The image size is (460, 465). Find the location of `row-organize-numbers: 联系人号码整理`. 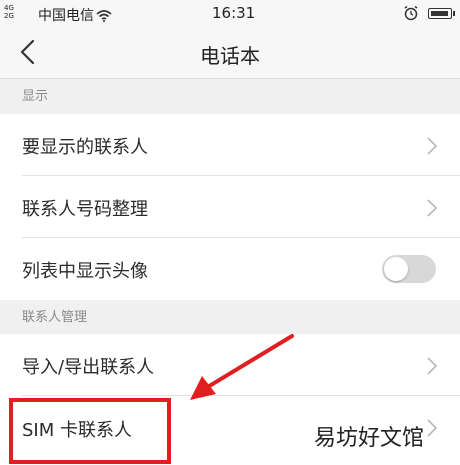

row-organize-numbers: 联系人号码整理 is located at coordinates (230, 207).